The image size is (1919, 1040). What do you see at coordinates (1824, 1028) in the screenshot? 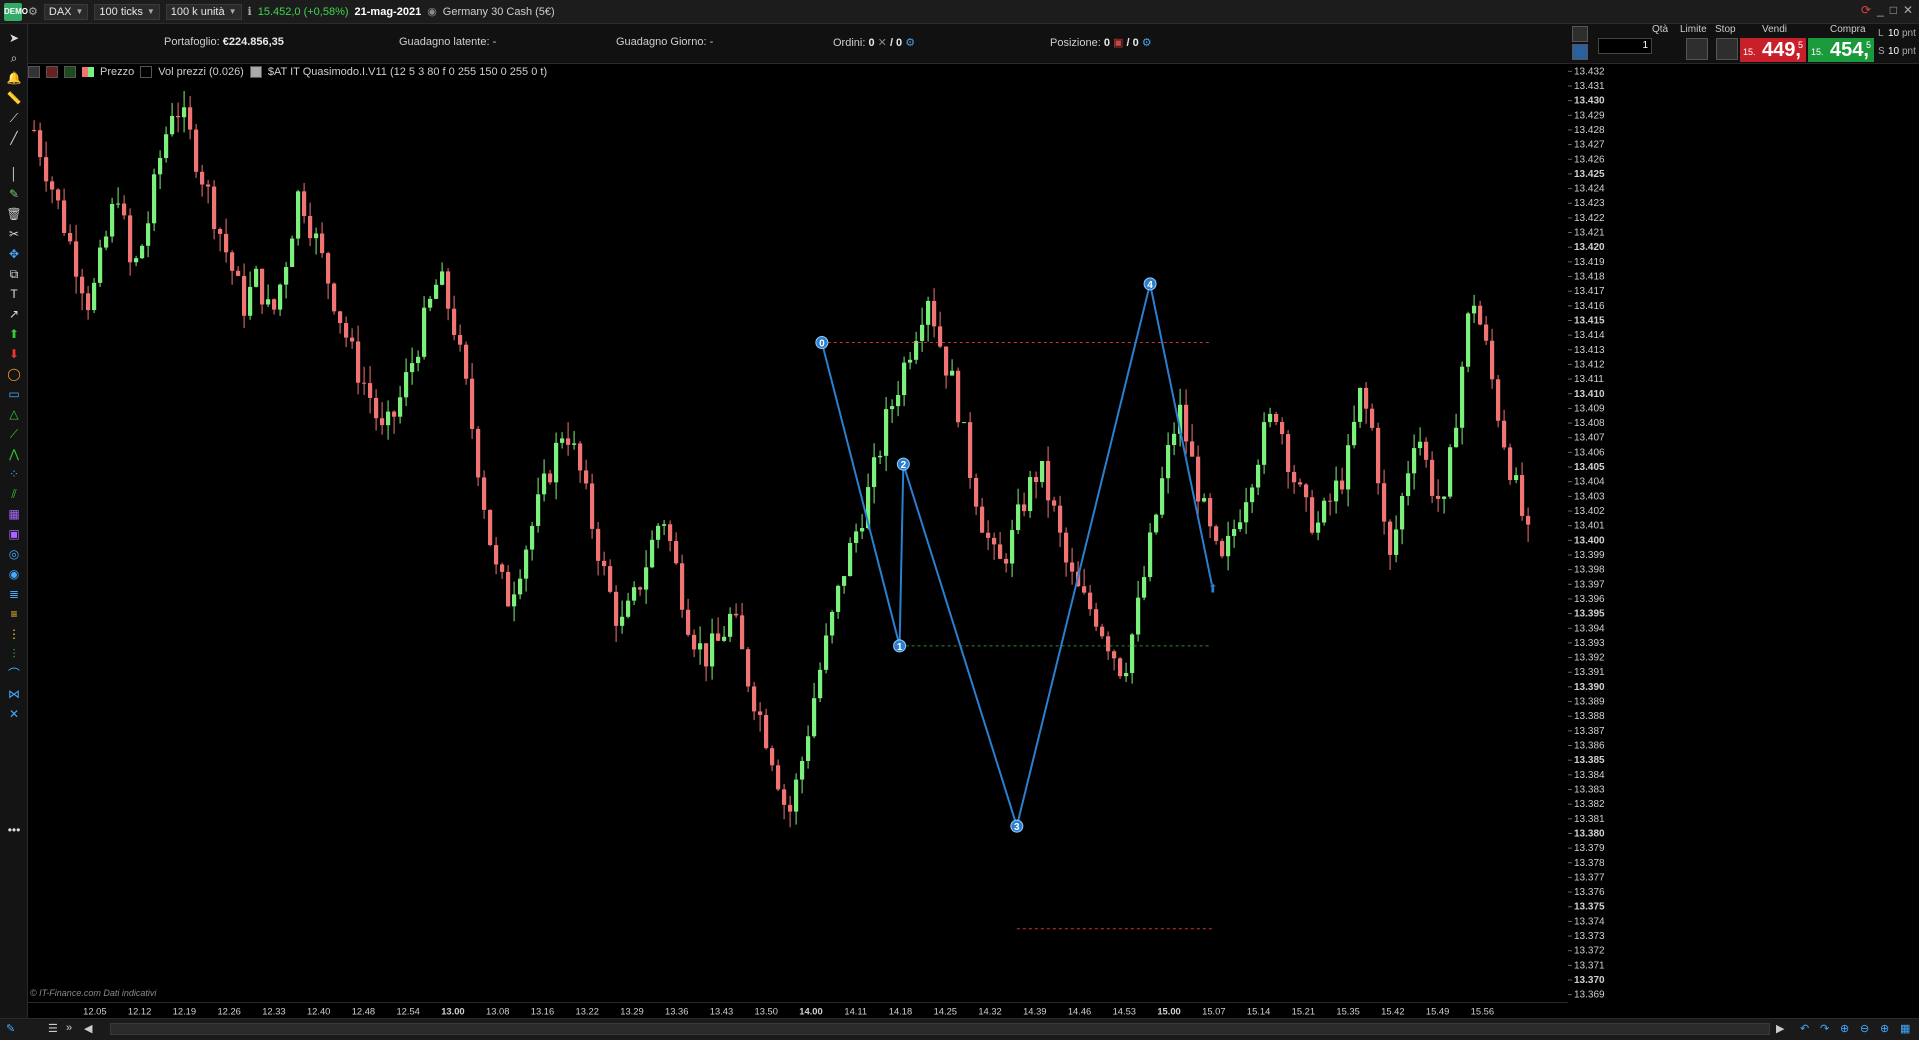
I see `redo-icon: ↷` at bounding box center [1824, 1028].